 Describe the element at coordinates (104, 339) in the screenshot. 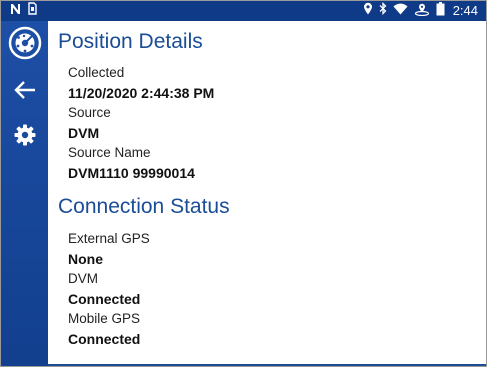

I see `mobile-gps-value: Connected` at that location.